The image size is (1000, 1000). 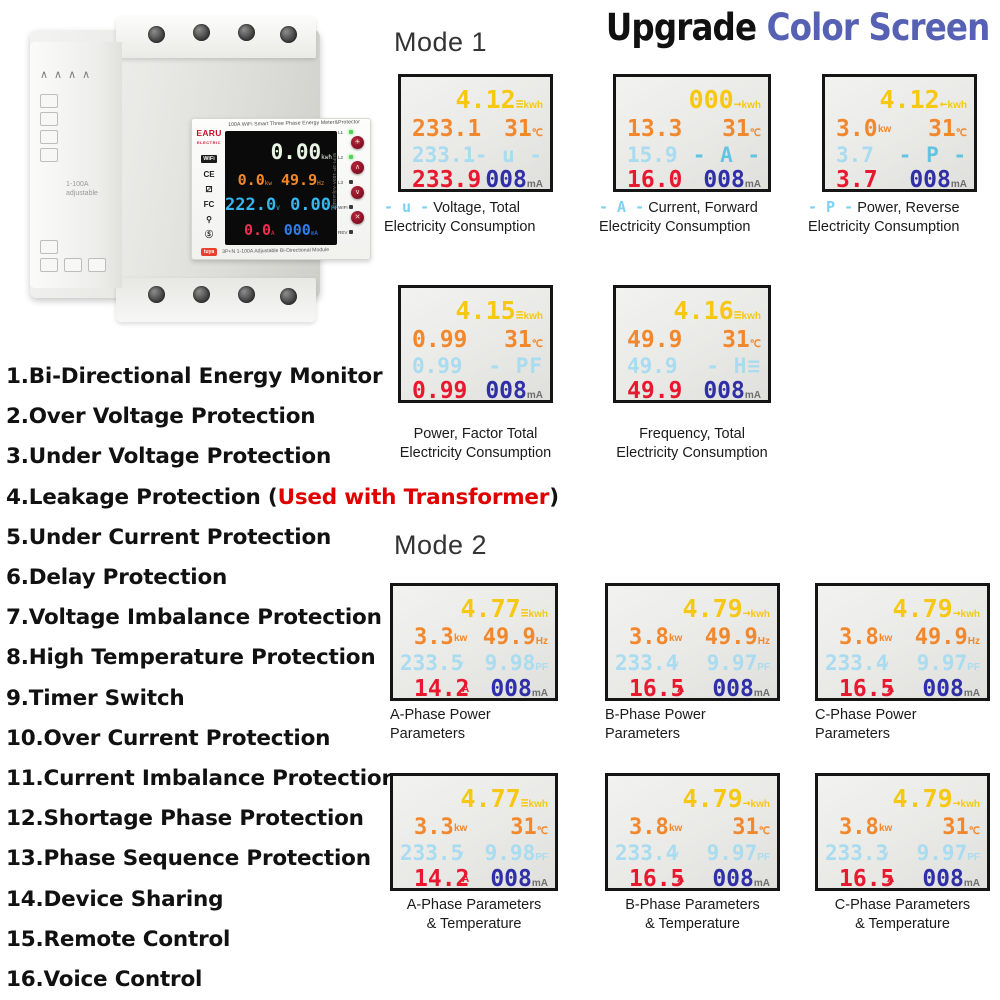 I want to click on leak-unit: mA, so click(x=539, y=883).